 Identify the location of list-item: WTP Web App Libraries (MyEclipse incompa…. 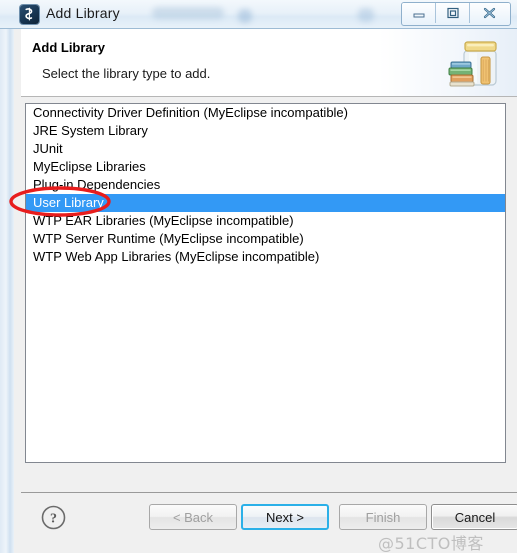
(265, 257).